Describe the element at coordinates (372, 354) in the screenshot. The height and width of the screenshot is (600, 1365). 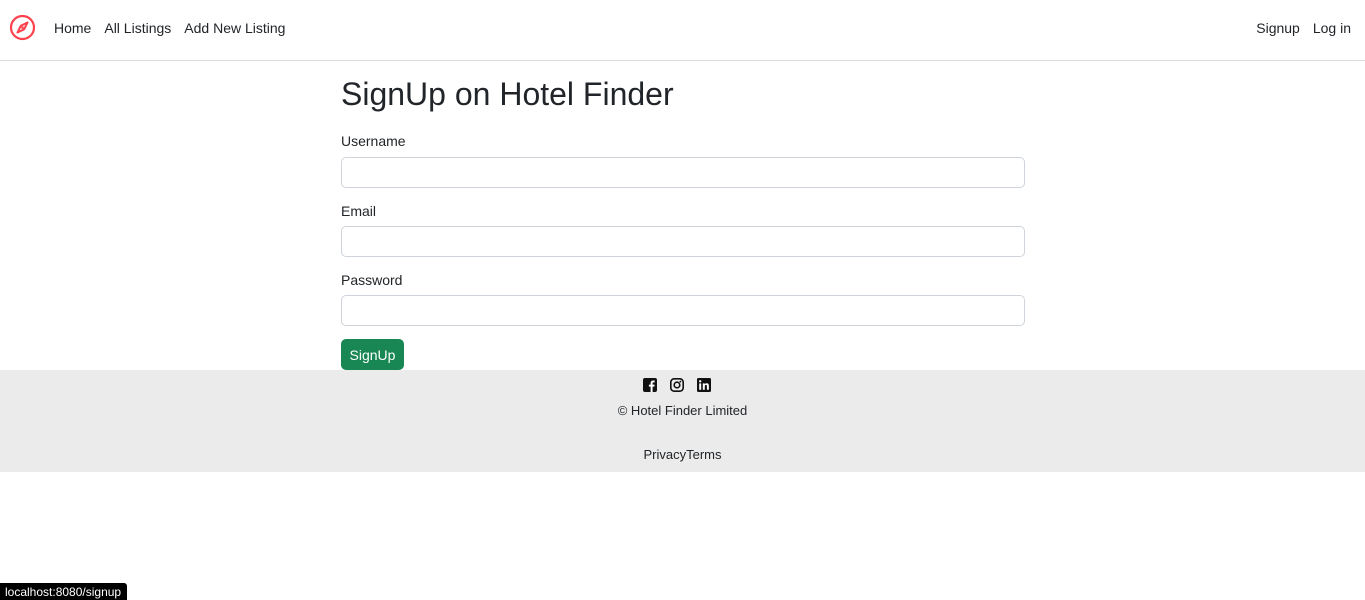
I see `signup-submit-button: SignUp` at that location.